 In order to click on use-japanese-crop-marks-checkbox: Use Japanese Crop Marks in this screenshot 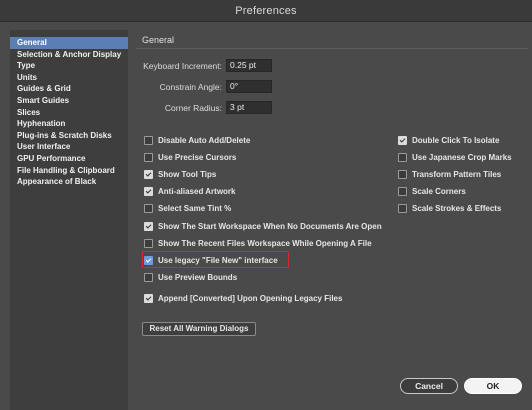, I will do `click(455, 157)`.